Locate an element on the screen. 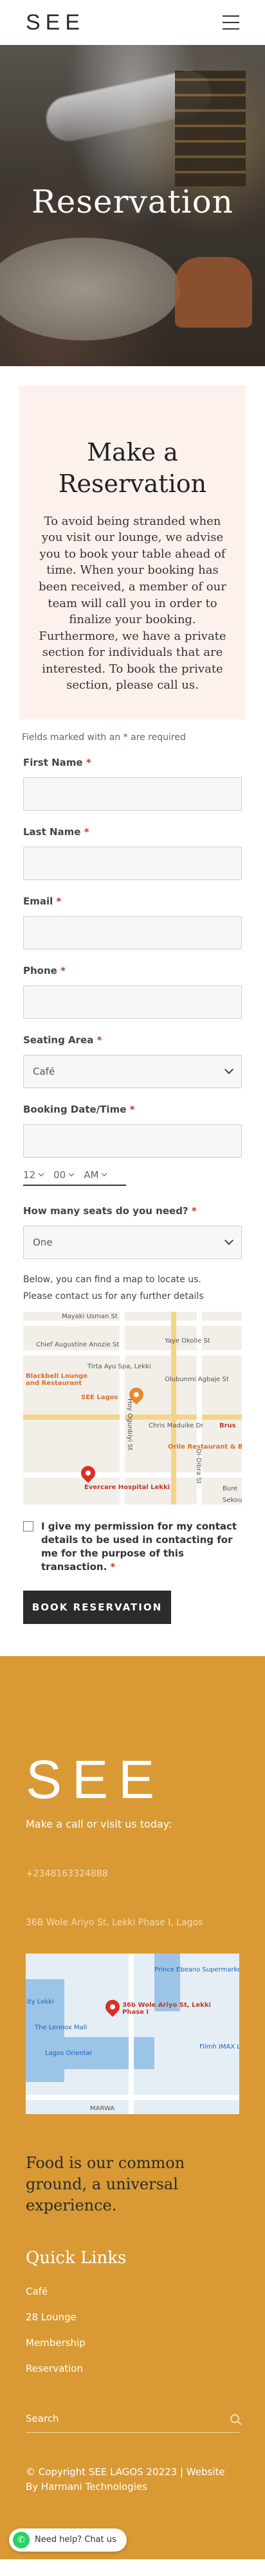 This screenshot has width=265, height=2576. map-label: SEE Lagos is located at coordinates (99, 1397).